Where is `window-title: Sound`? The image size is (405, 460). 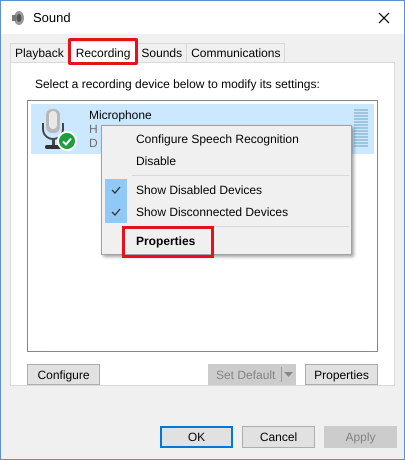
window-title: Sound is located at coordinates (52, 17).